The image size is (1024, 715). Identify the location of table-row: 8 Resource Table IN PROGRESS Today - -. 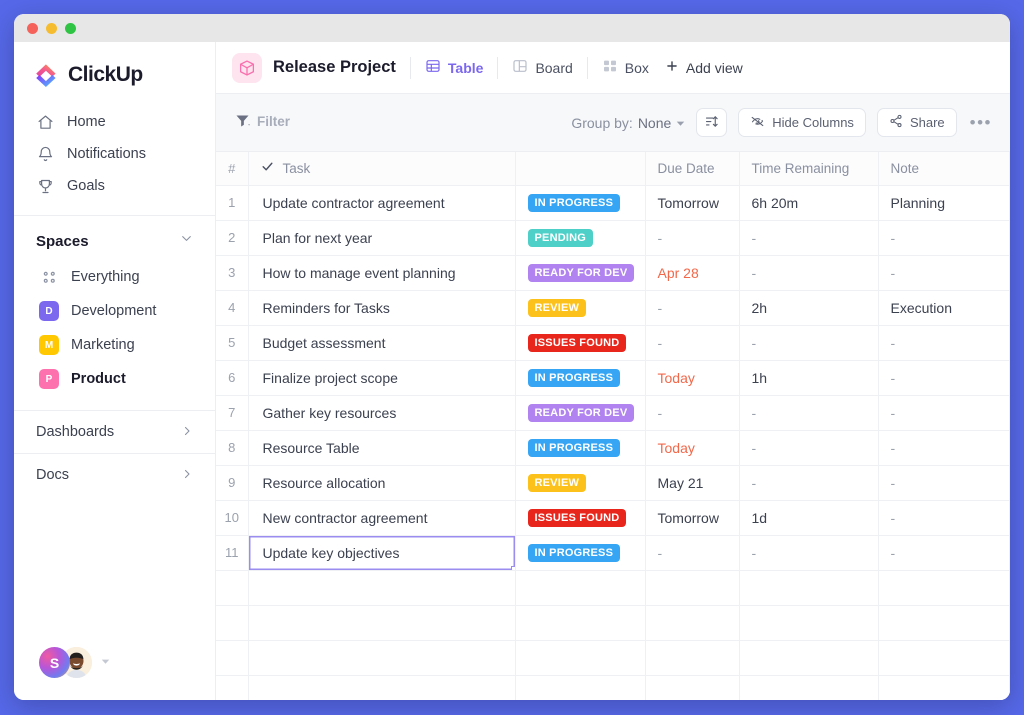
(613, 448).